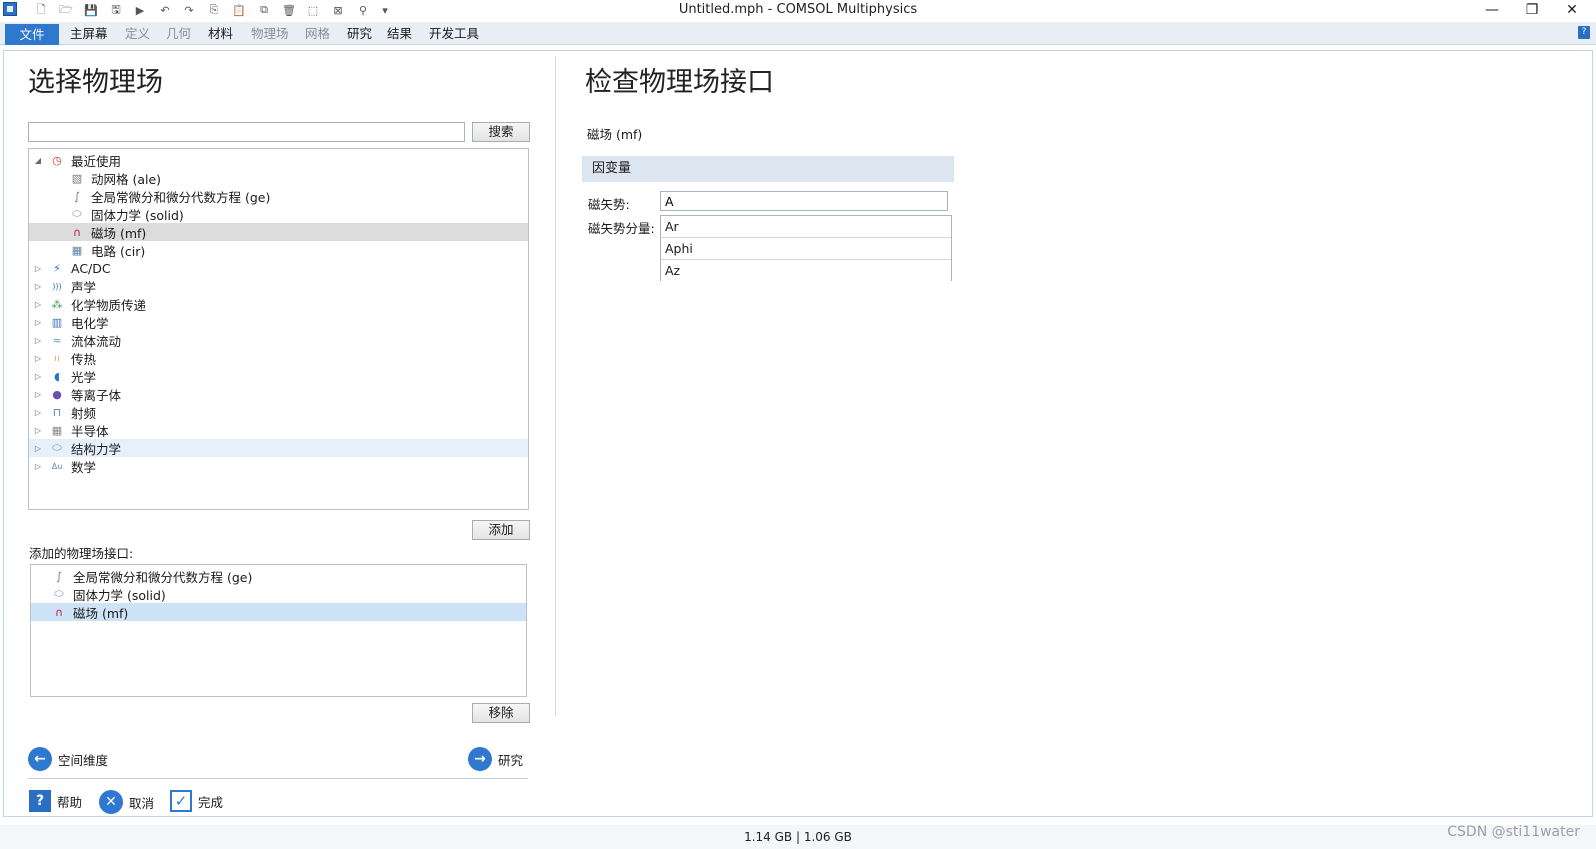 The width and height of the screenshot is (1596, 849). What do you see at coordinates (38, 160) in the screenshot?
I see `collapse-icon: ◢` at bounding box center [38, 160].